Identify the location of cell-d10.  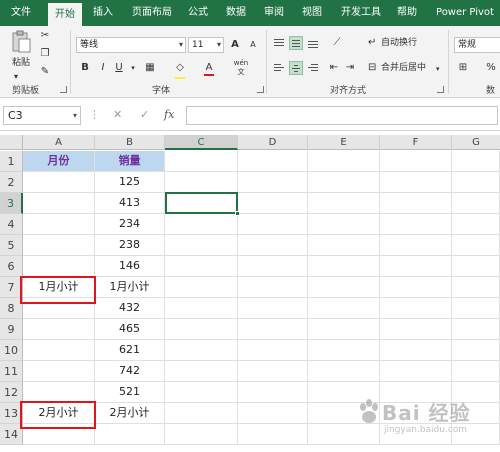
(273, 350).